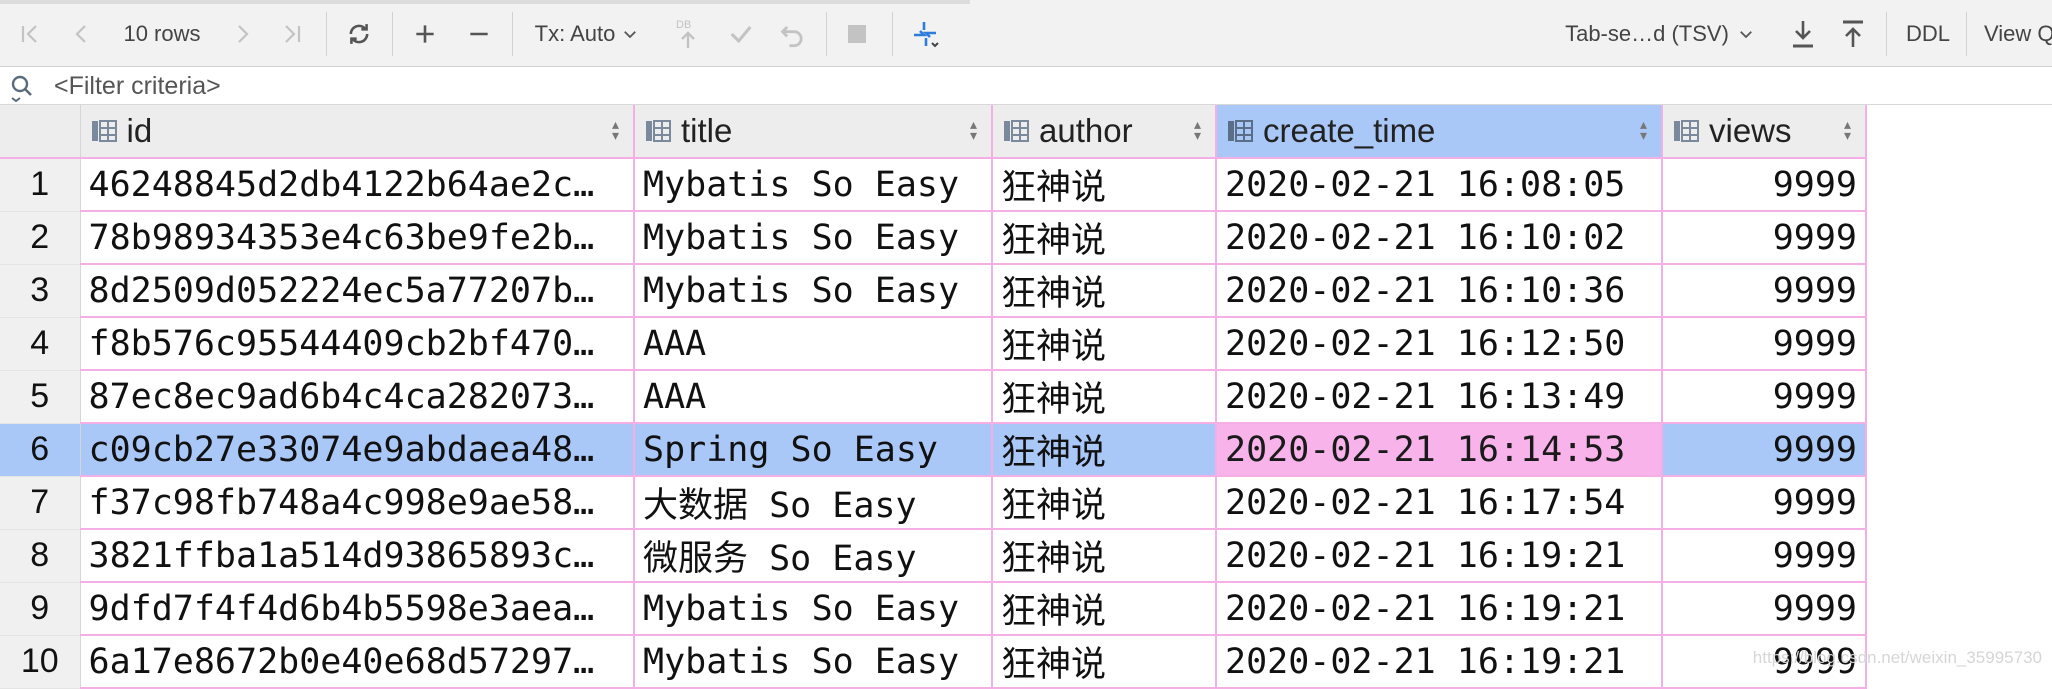  What do you see at coordinates (1439, 503) in the screenshot?
I see `cell-create-time: 2020-02-21 16:17:54` at bounding box center [1439, 503].